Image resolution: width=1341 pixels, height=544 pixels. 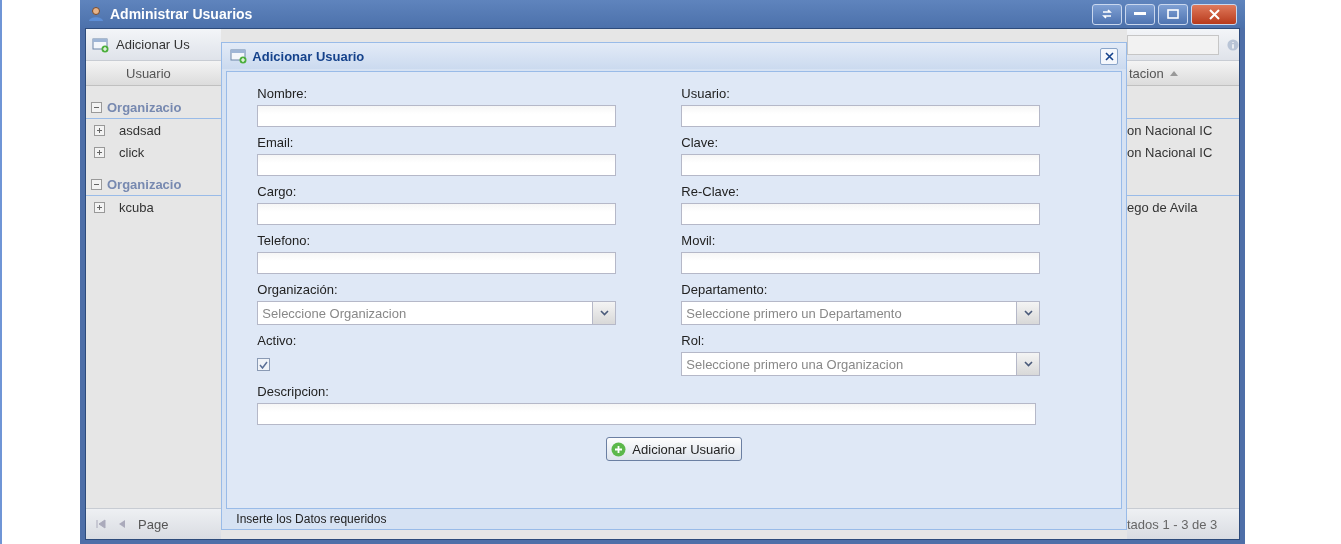 I want to click on field-label: Email:, so click(x=276, y=142).